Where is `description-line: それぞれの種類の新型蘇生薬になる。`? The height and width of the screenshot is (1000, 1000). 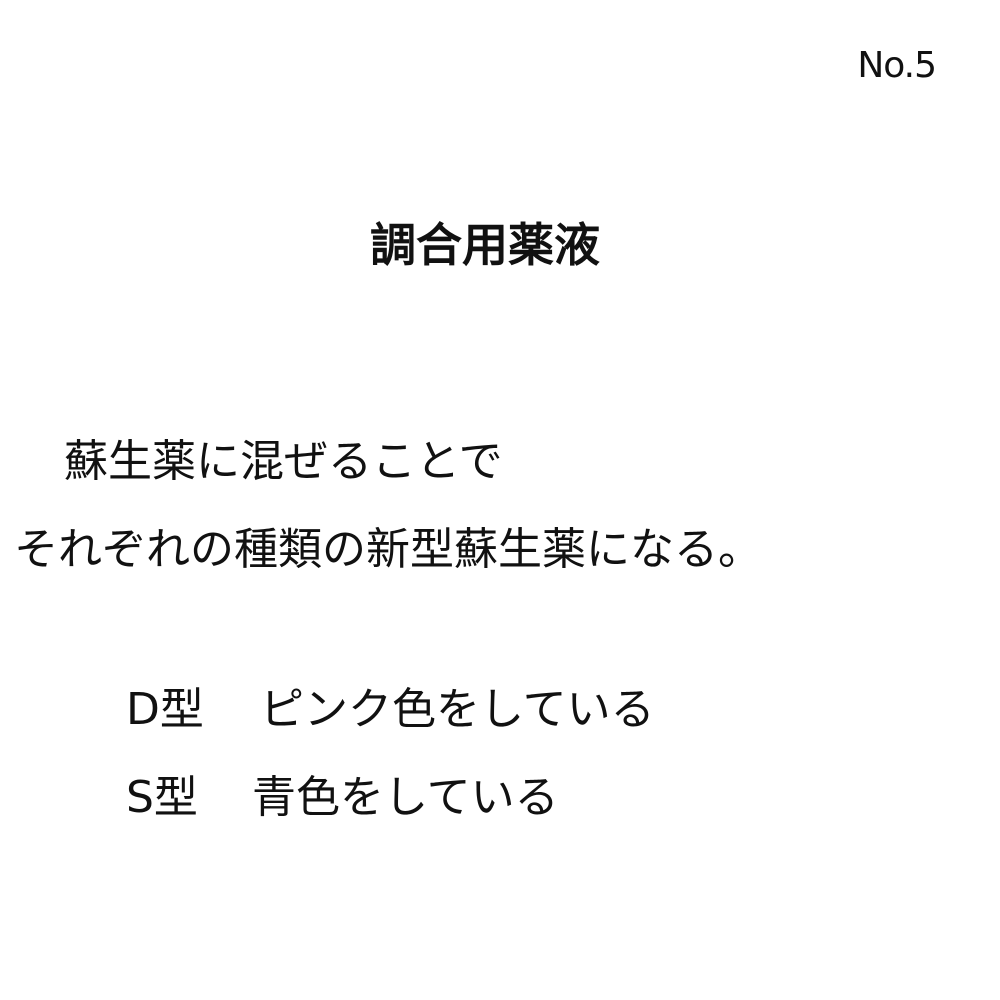
description-line: それぞれの種類の新型蘇生薬になる。 is located at coordinates (388, 549).